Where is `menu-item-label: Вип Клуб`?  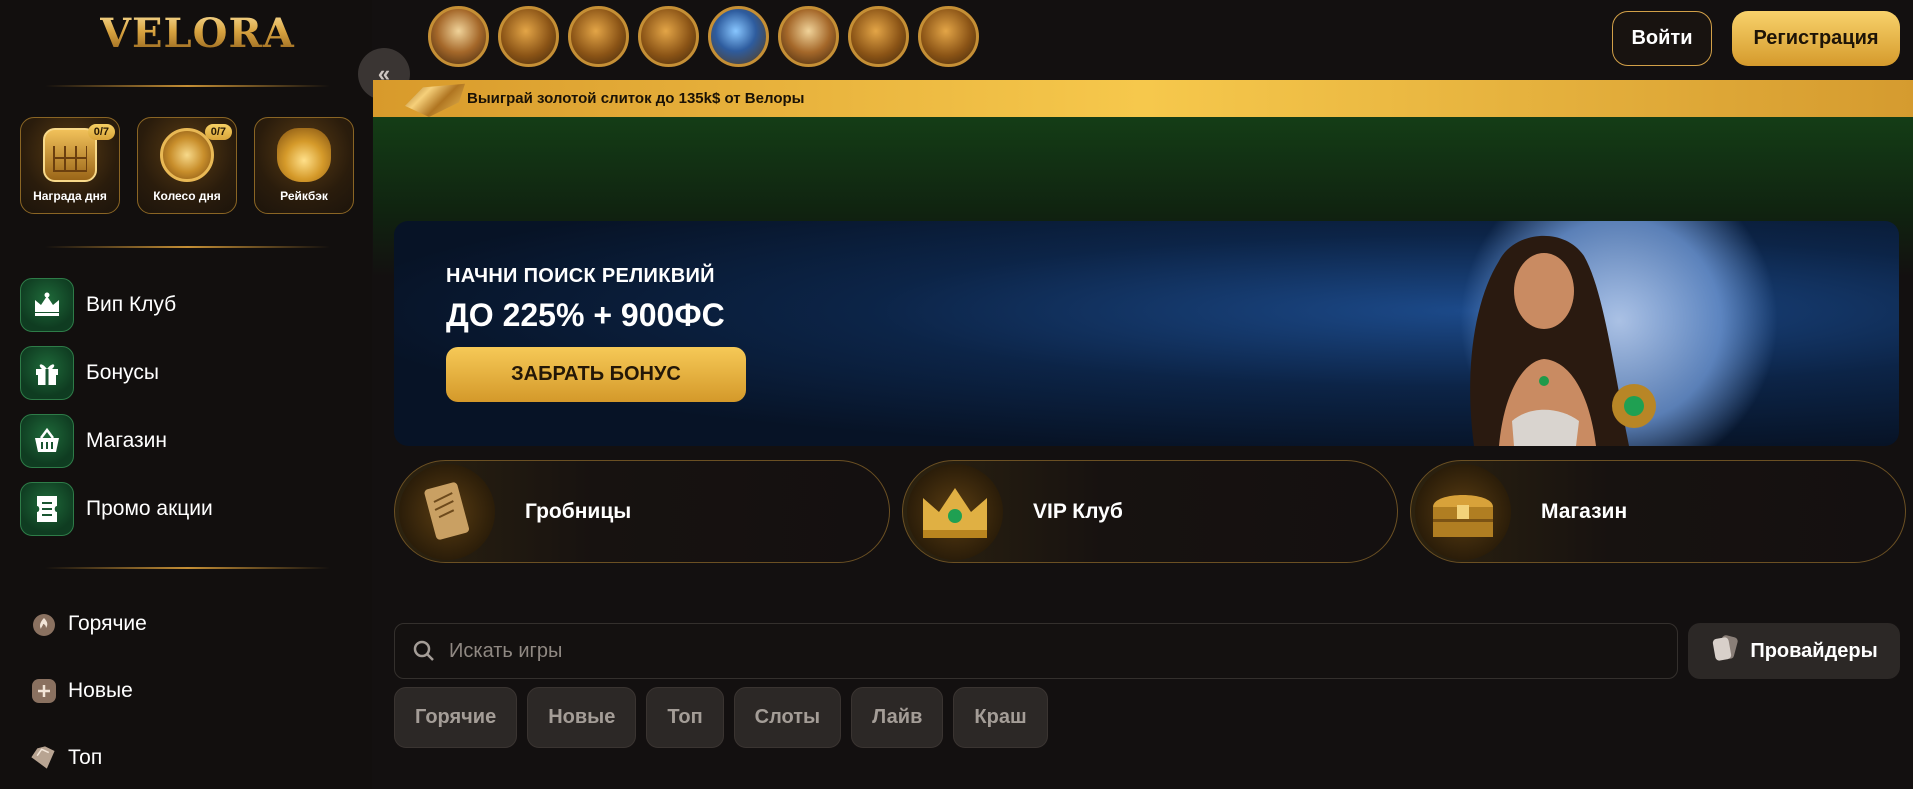 menu-item-label: Вип Клуб is located at coordinates (131, 304).